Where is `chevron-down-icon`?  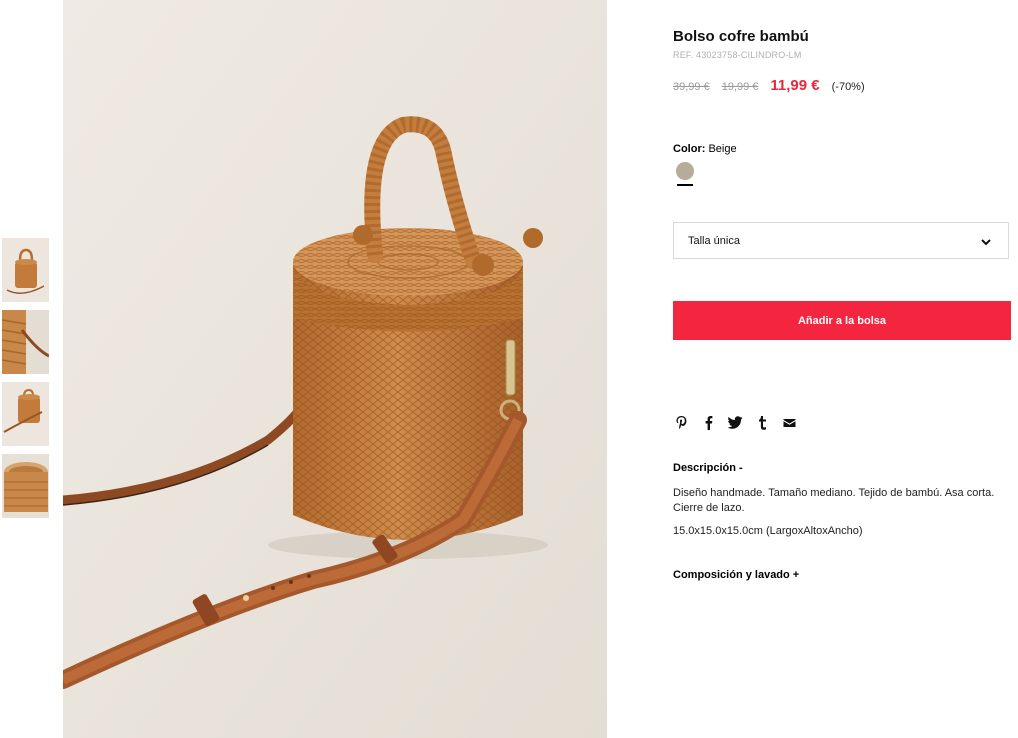
chevron-down-icon is located at coordinates (986, 244).